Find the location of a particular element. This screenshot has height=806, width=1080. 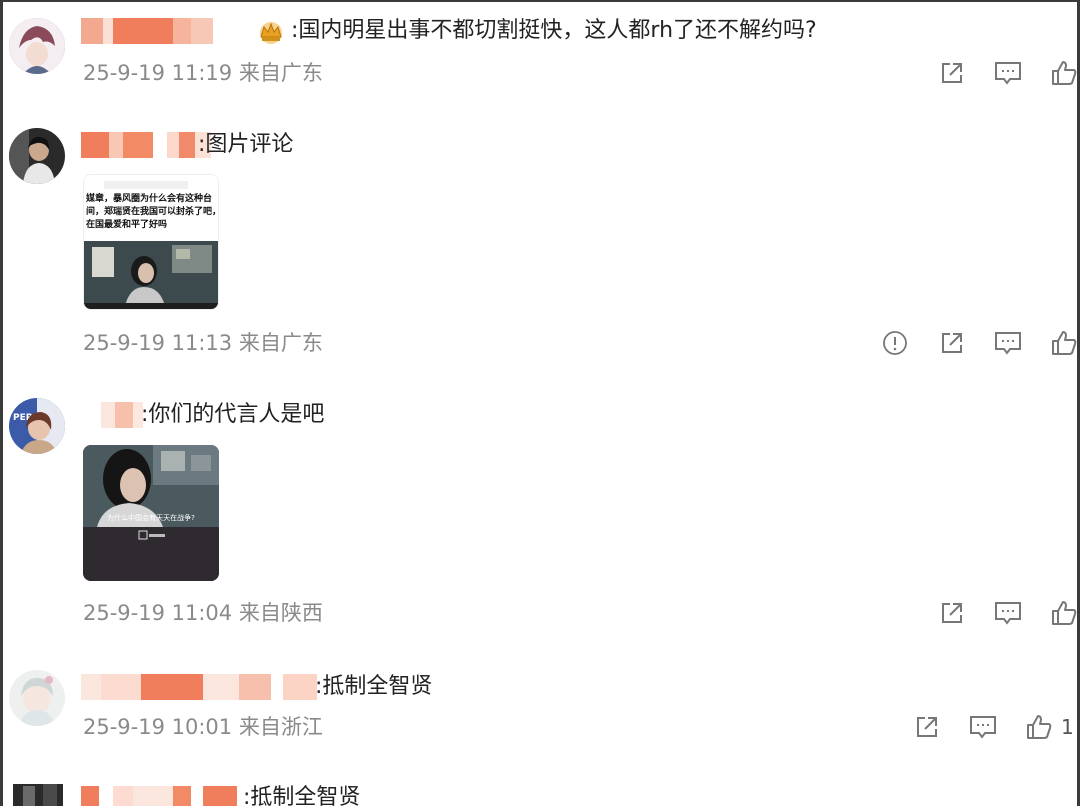

crown-badge-icon is located at coordinates (271, 32).